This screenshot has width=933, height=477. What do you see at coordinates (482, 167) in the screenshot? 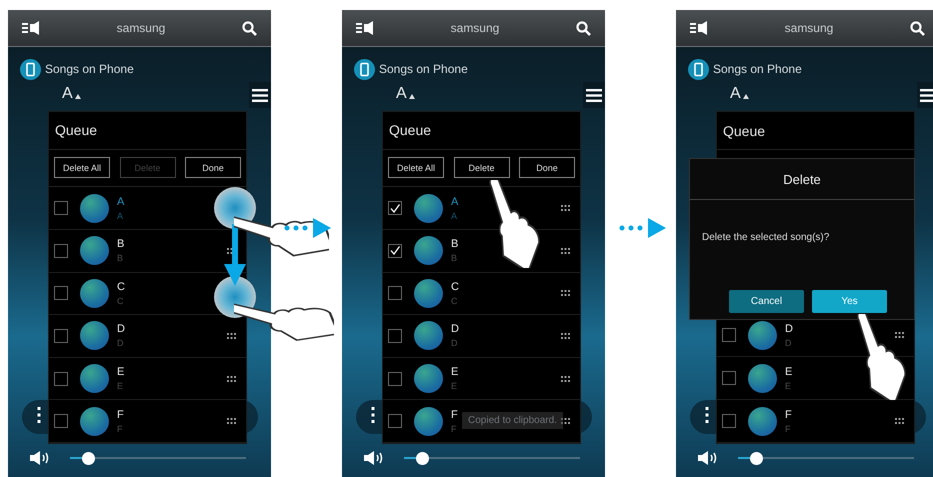
I see `queue-button: Delete` at bounding box center [482, 167].